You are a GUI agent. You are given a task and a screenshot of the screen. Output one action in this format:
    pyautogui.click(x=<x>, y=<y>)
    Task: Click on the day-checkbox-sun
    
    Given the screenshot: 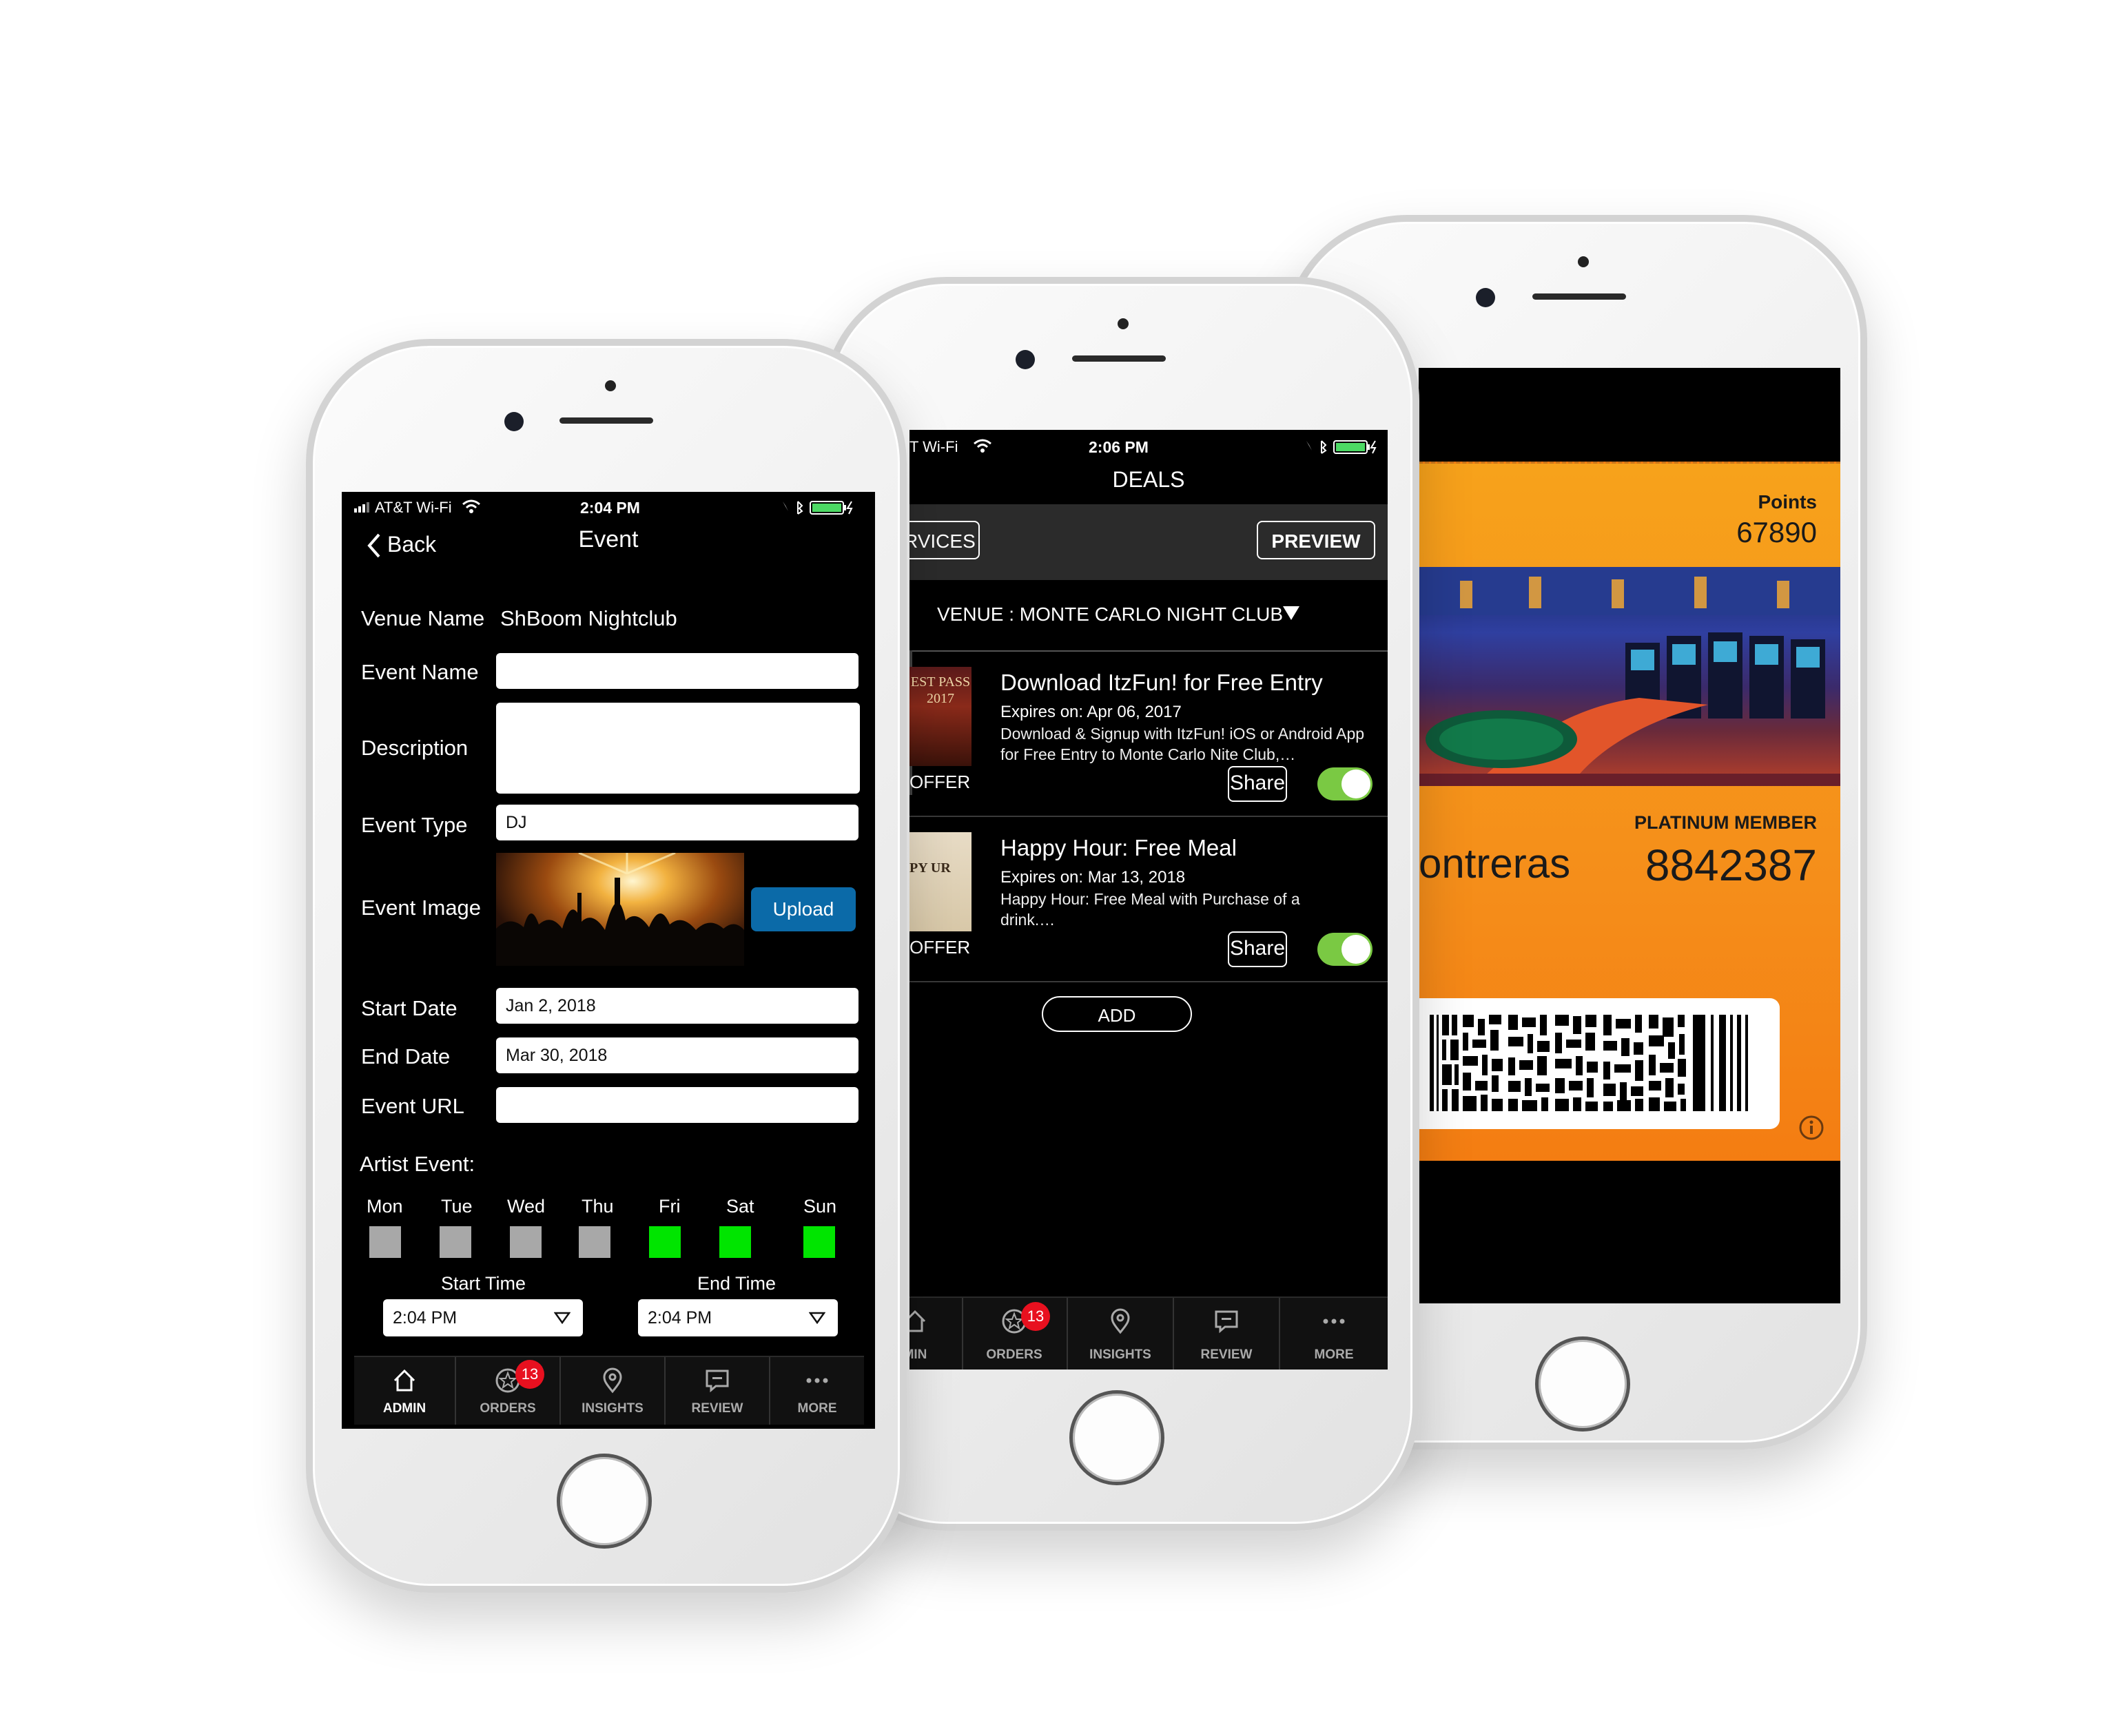 What is the action you would take?
    pyautogui.click(x=819, y=1242)
    